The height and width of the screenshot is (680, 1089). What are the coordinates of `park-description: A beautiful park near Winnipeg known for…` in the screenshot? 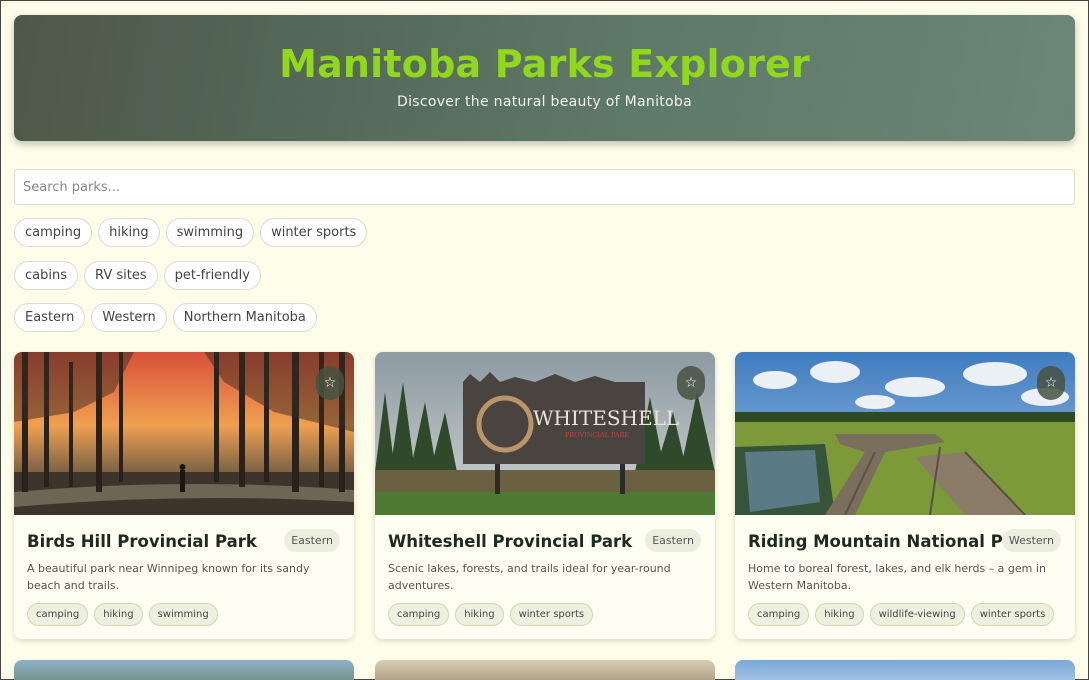 It's located at (168, 577).